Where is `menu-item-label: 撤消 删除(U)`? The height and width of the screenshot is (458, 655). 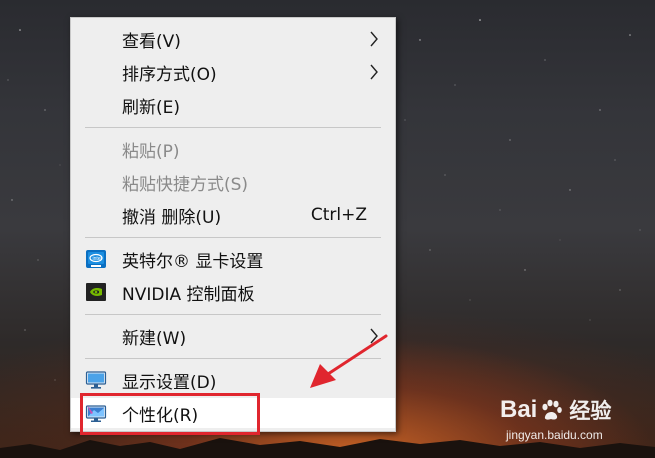 menu-item-label: 撤消 删除(U) is located at coordinates (172, 217).